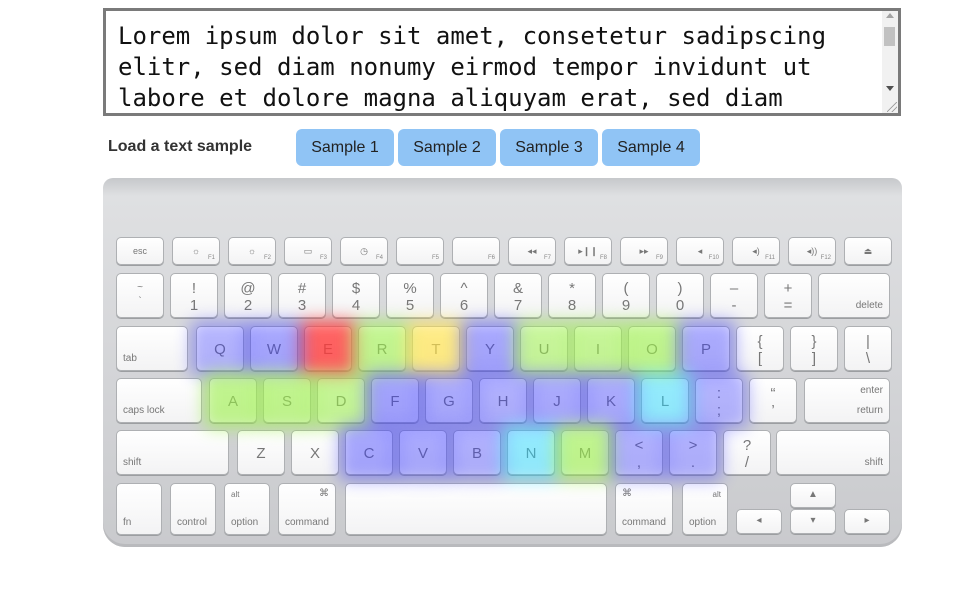 Image resolution: width=980 pixels, height=589 pixels. I want to click on key-punct: <,, so click(639, 452).